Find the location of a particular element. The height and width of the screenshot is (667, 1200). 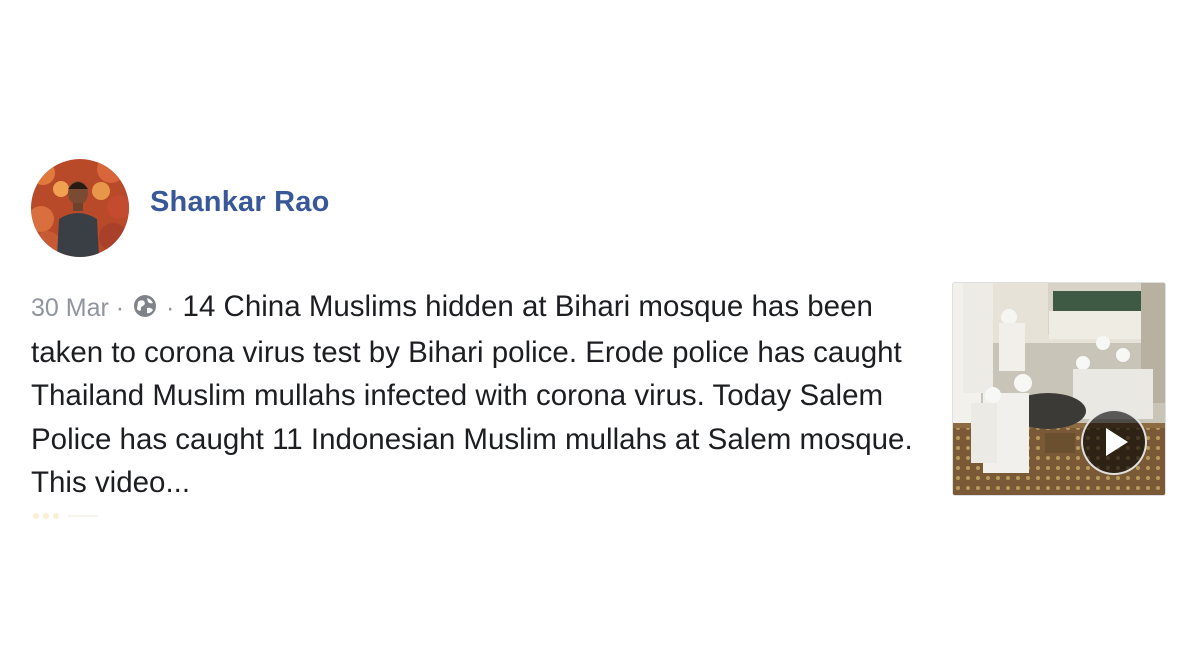

video-thumbnail is located at coordinates (1059, 389).